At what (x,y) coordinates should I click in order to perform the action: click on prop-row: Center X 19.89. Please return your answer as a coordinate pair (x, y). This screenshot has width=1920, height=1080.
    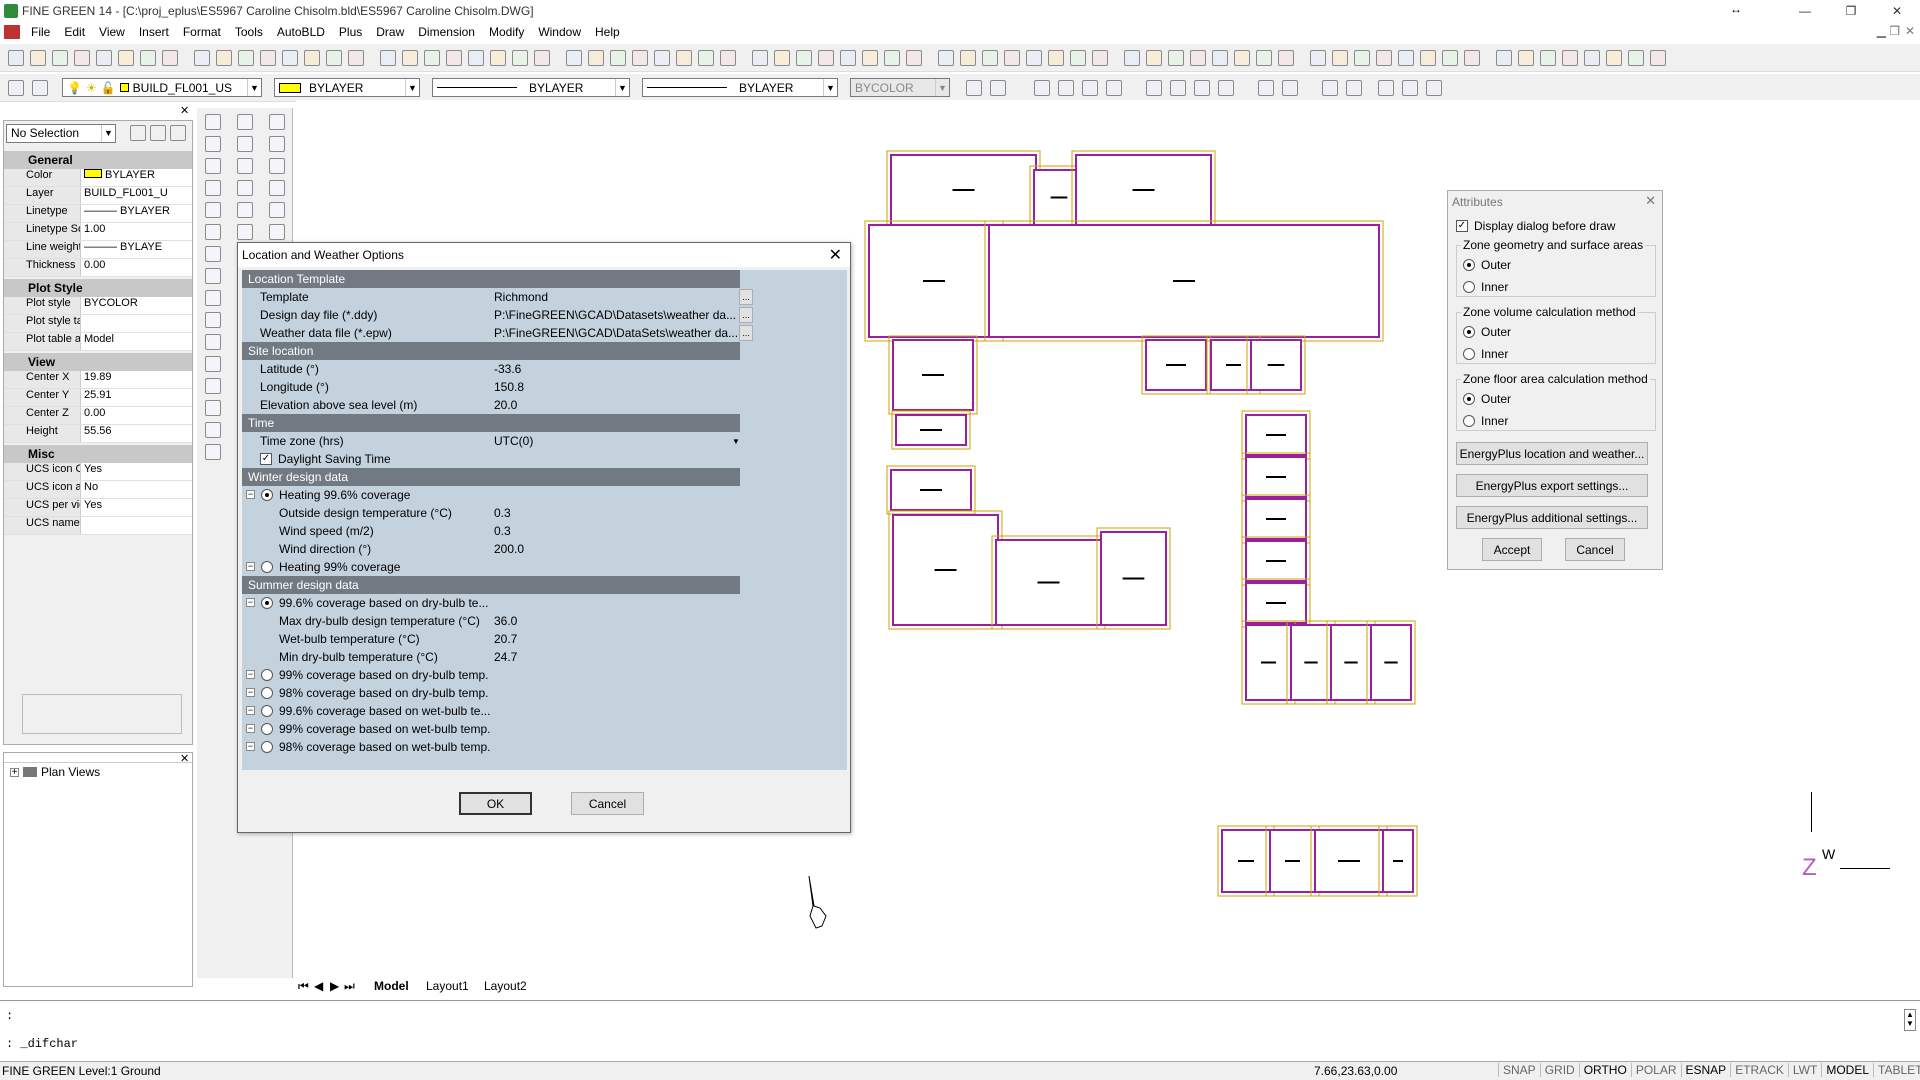
    Looking at the image, I should click on (98, 380).